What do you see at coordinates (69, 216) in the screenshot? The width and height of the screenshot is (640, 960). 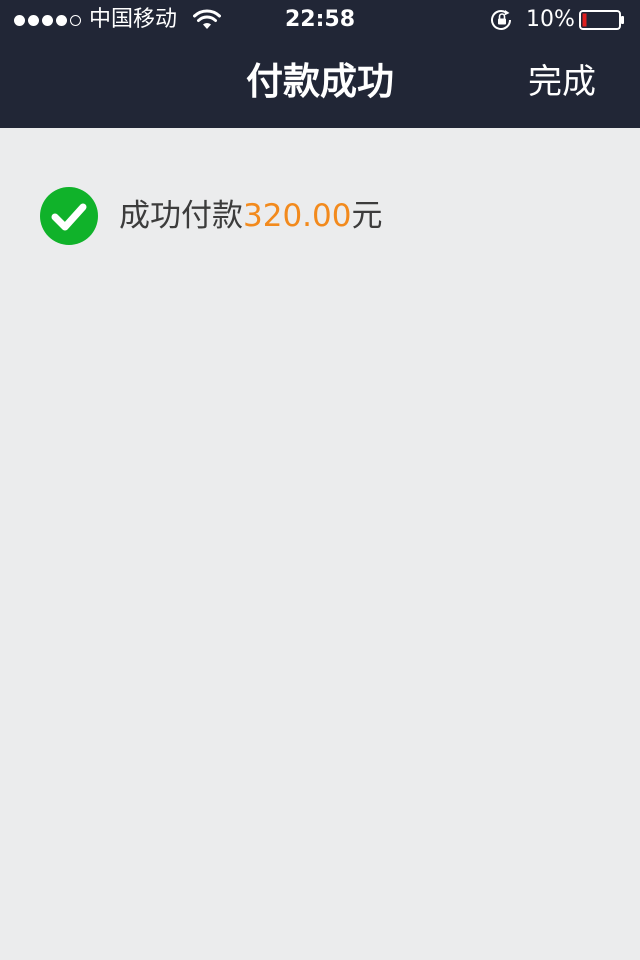 I see `success-check-icon` at bounding box center [69, 216].